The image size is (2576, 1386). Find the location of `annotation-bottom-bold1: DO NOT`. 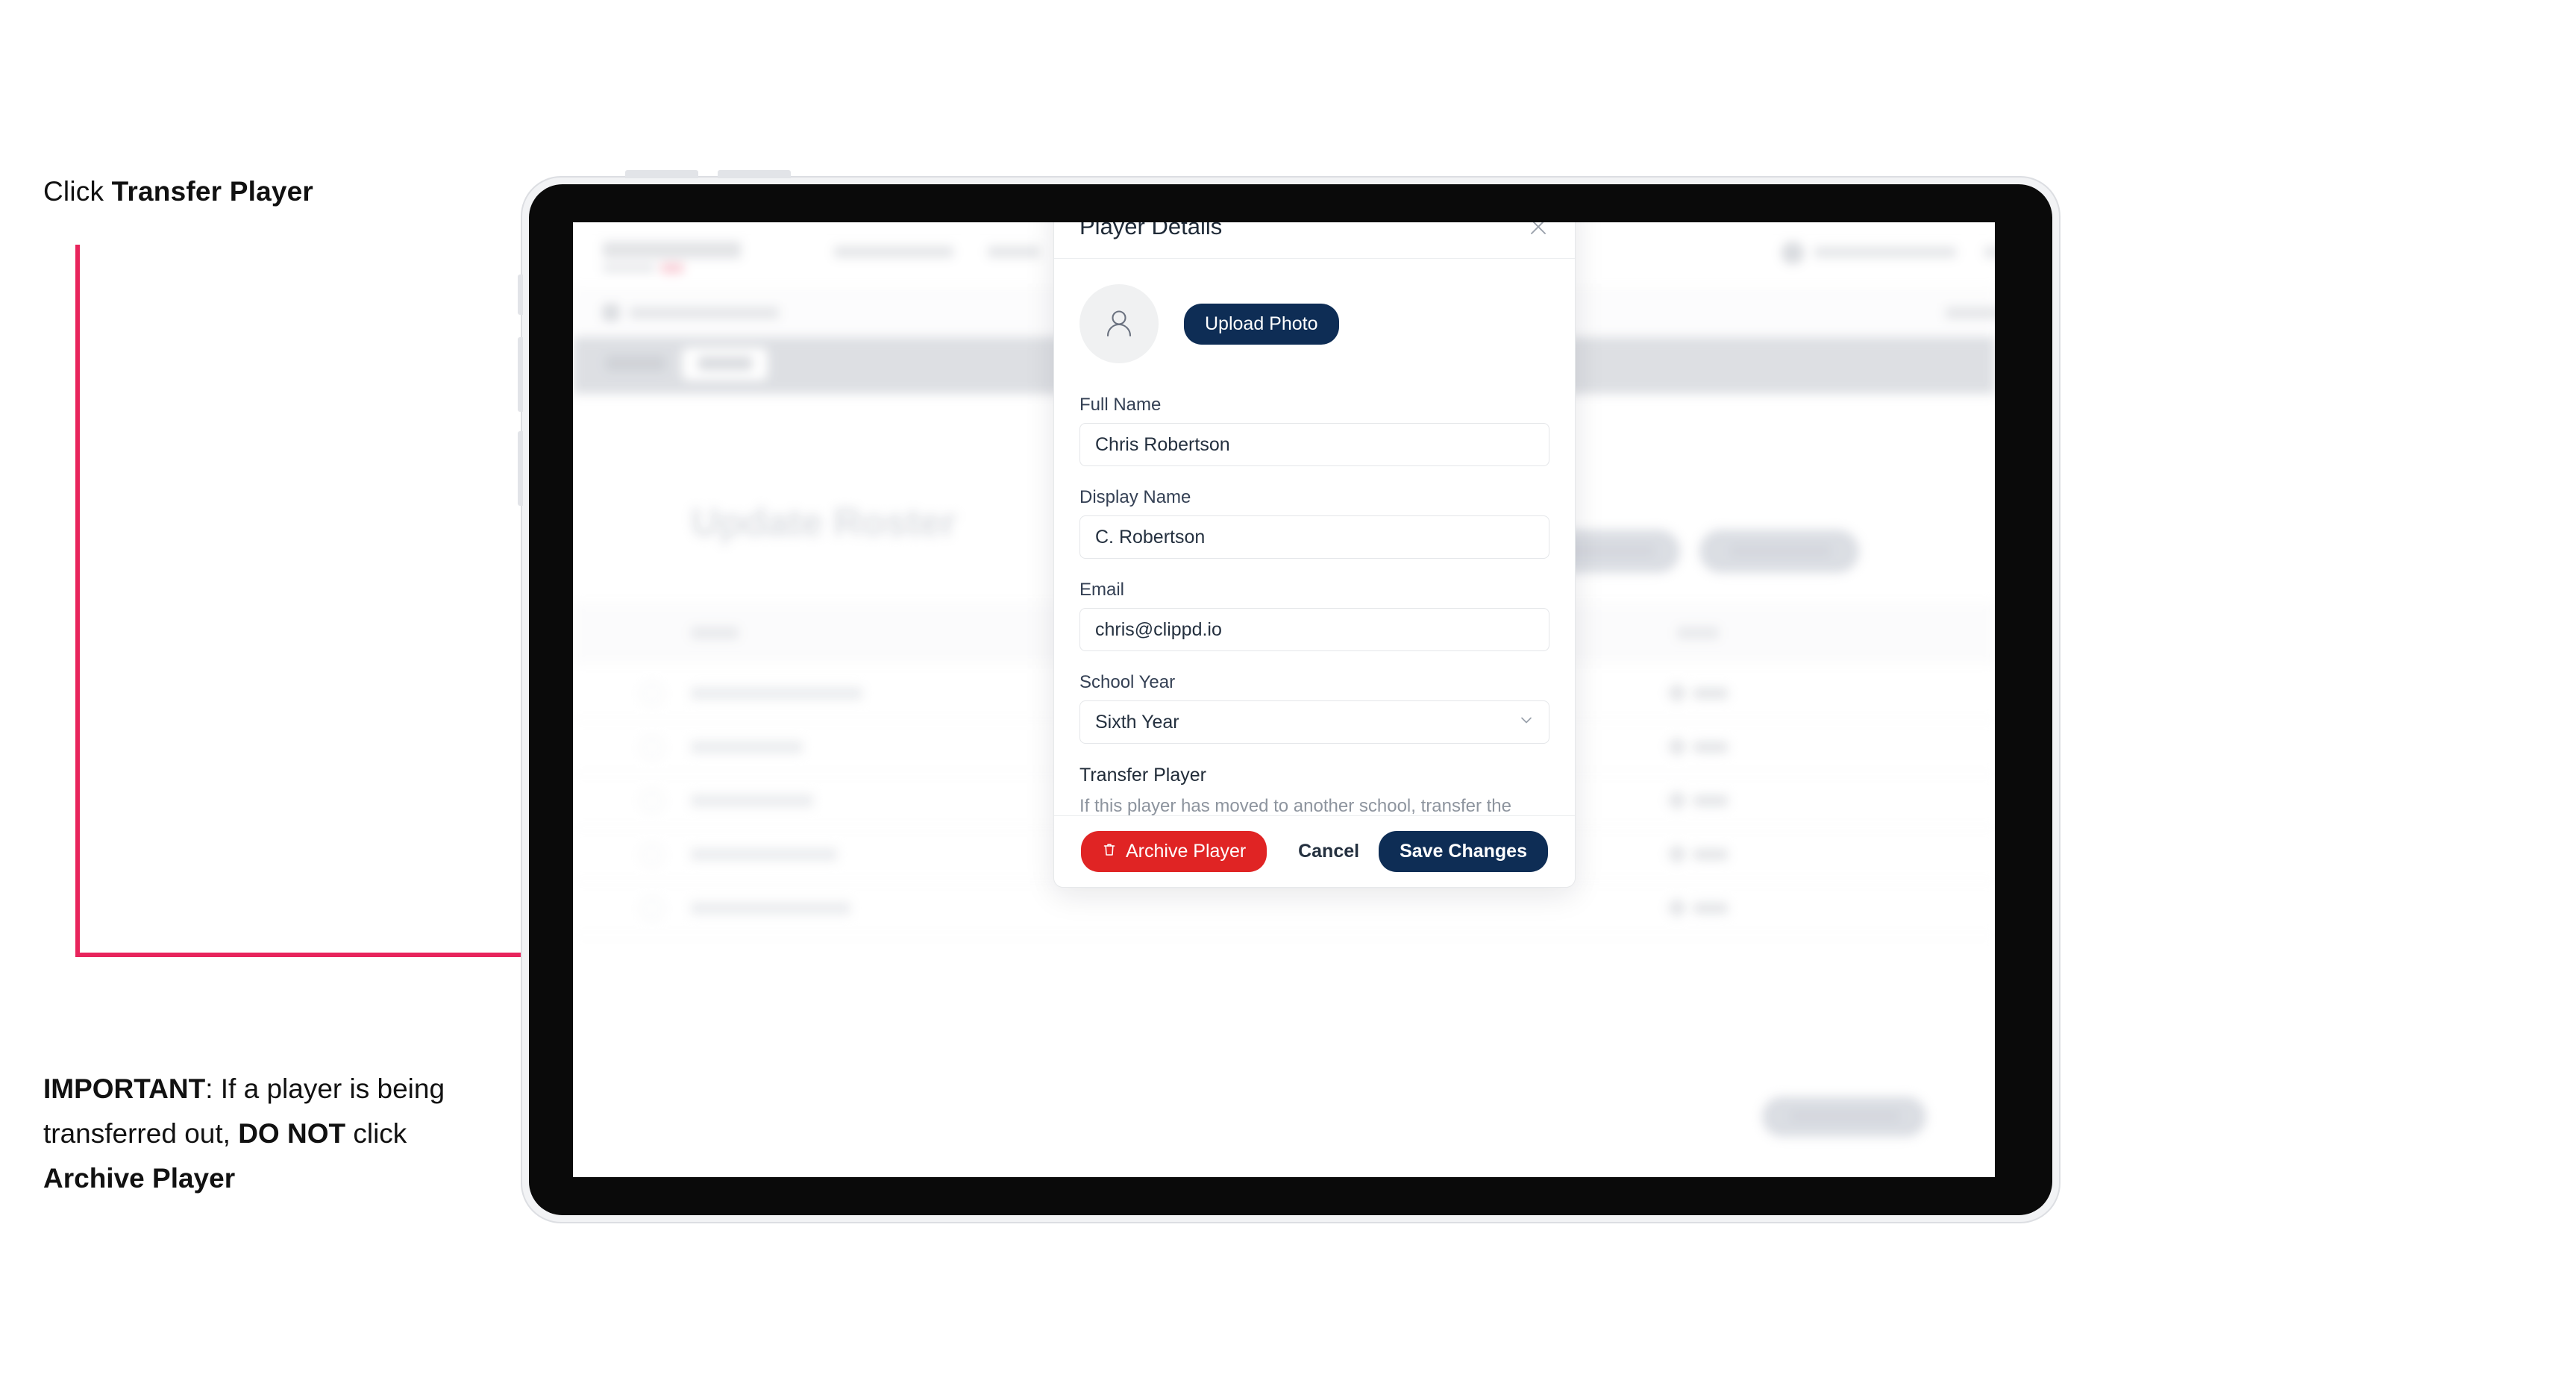

annotation-bottom-bold1: DO NOT is located at coordinates (292, 1133).